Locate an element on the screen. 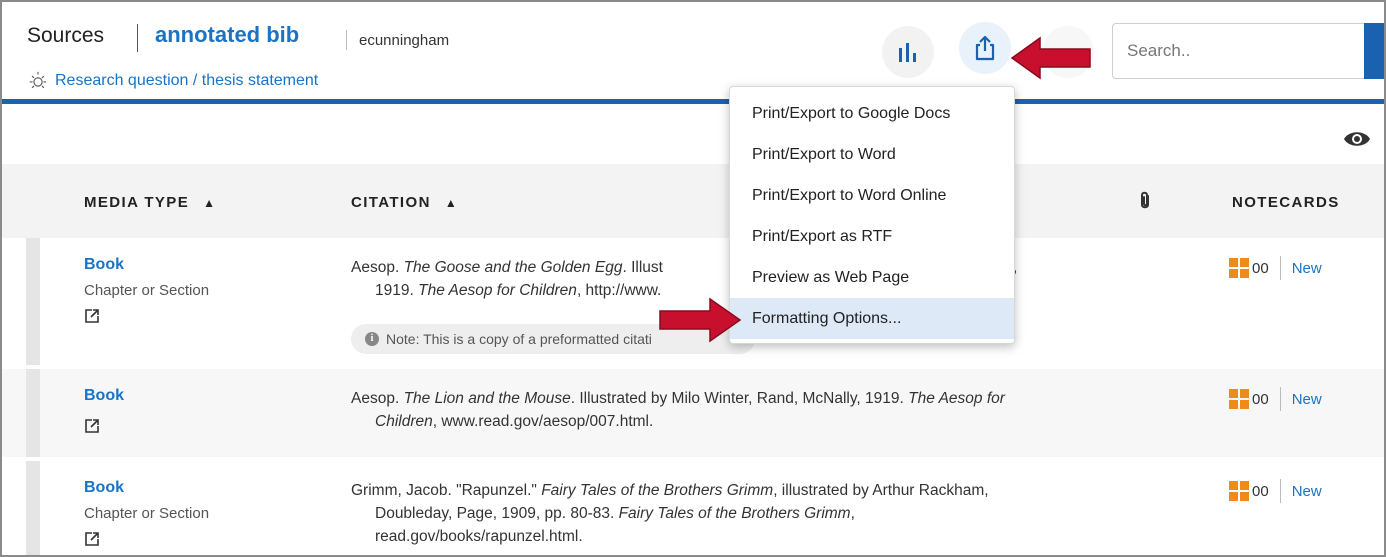 This screenshot has width=1386, height=557. user-divider is located at coordinates (346, 40).